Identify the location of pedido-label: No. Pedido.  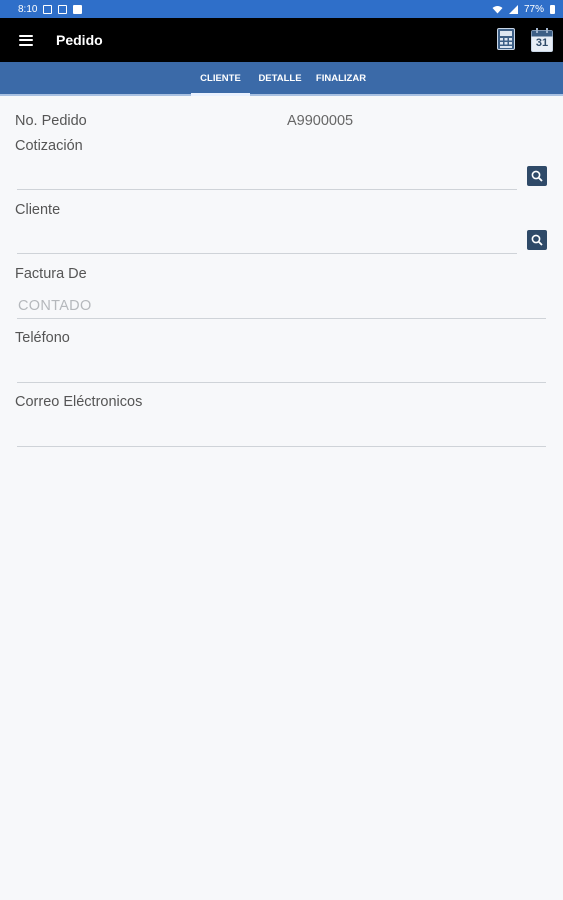
(51, 121).